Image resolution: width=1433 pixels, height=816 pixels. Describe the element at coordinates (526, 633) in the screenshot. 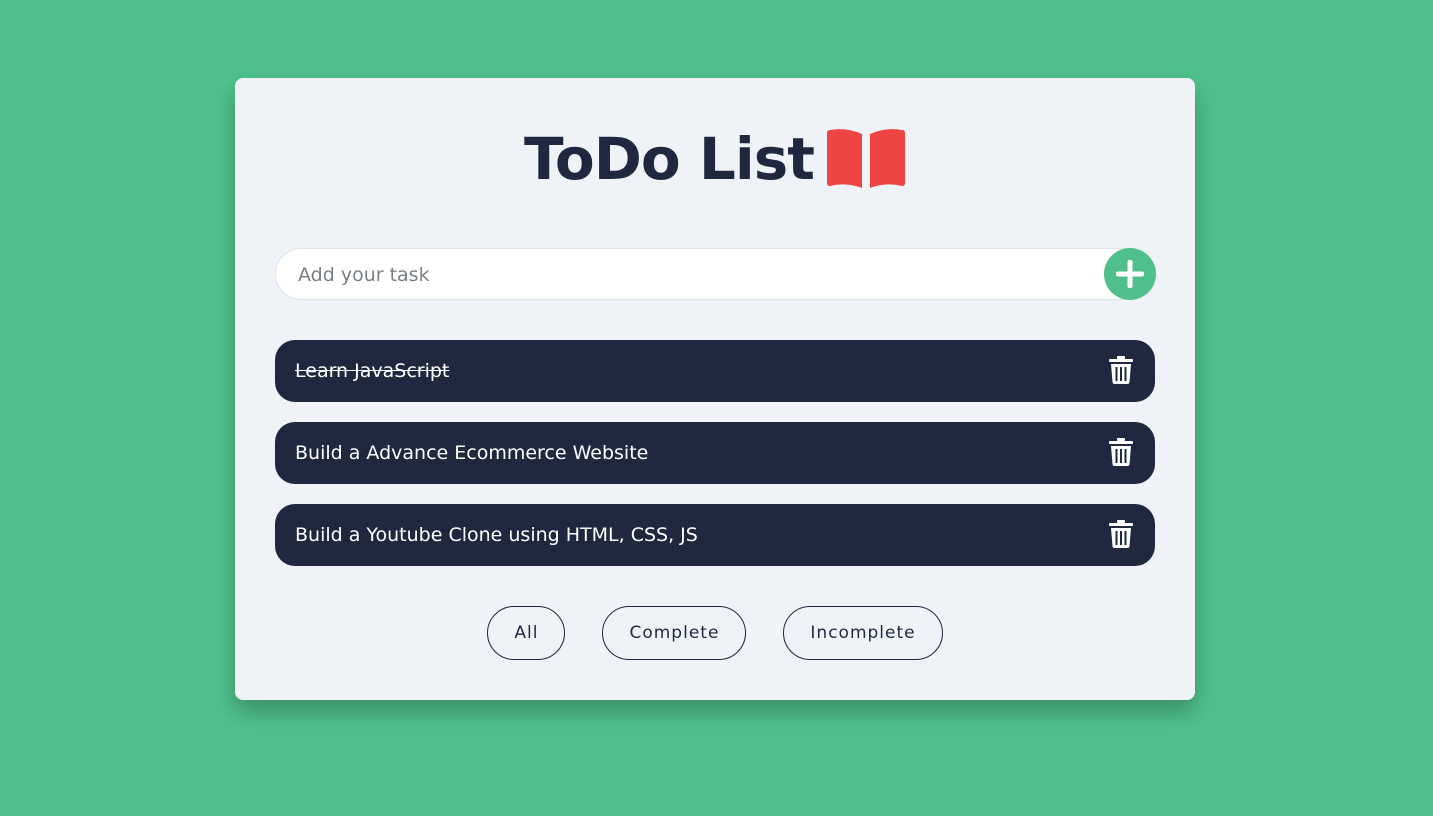

I see `filter-all-button: All` at that location.